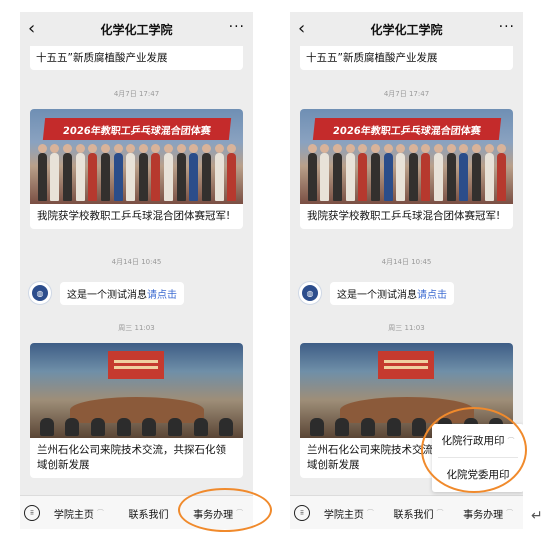  Describe the element at coordinates (225, 510) in the screenshot. I see `highlight-circle-affairs` at that location.